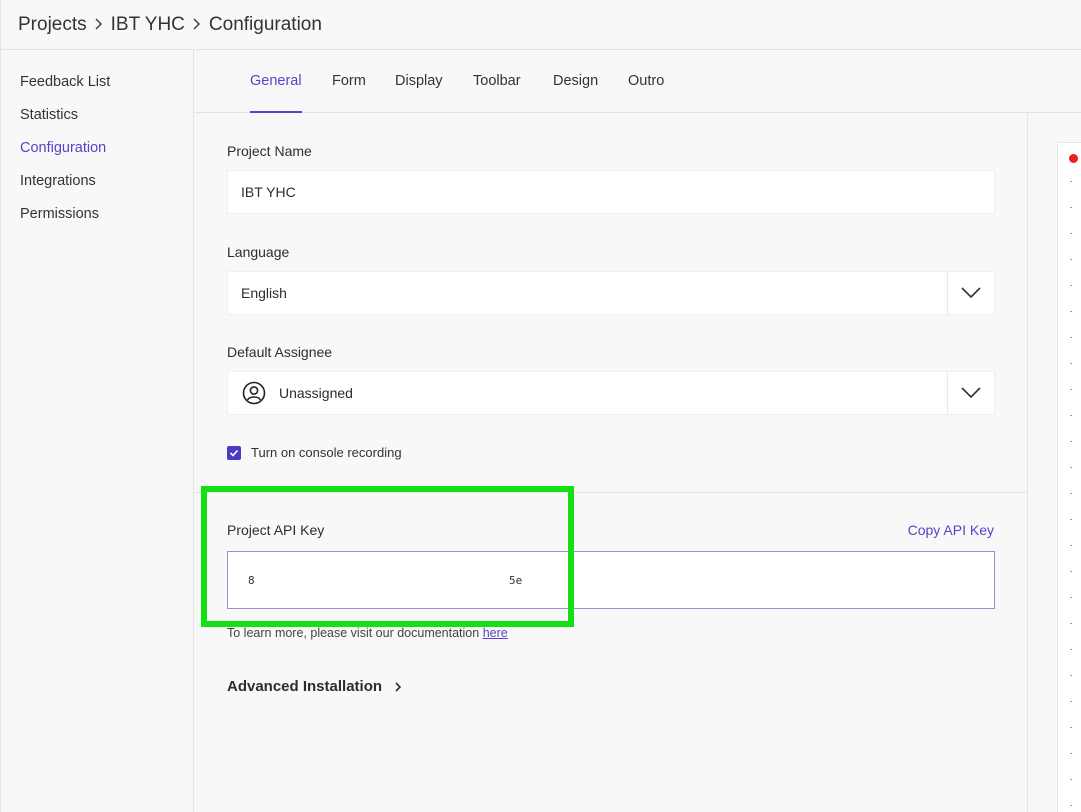 The height and width of the screenshot is (812, 1081). What do you see at coordinates (419, 93) in the screenshot?
I see `tab-display: Display` at bounding box center [419, 93].